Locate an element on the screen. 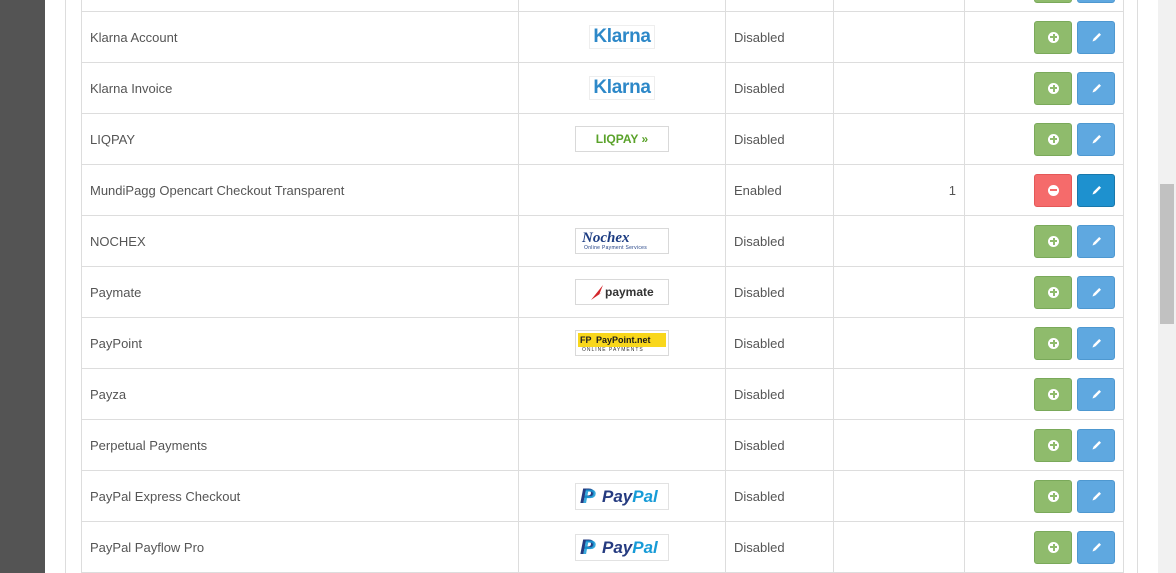  liqpay-logo: LIQPAY » is located at coordinates (622, 139).